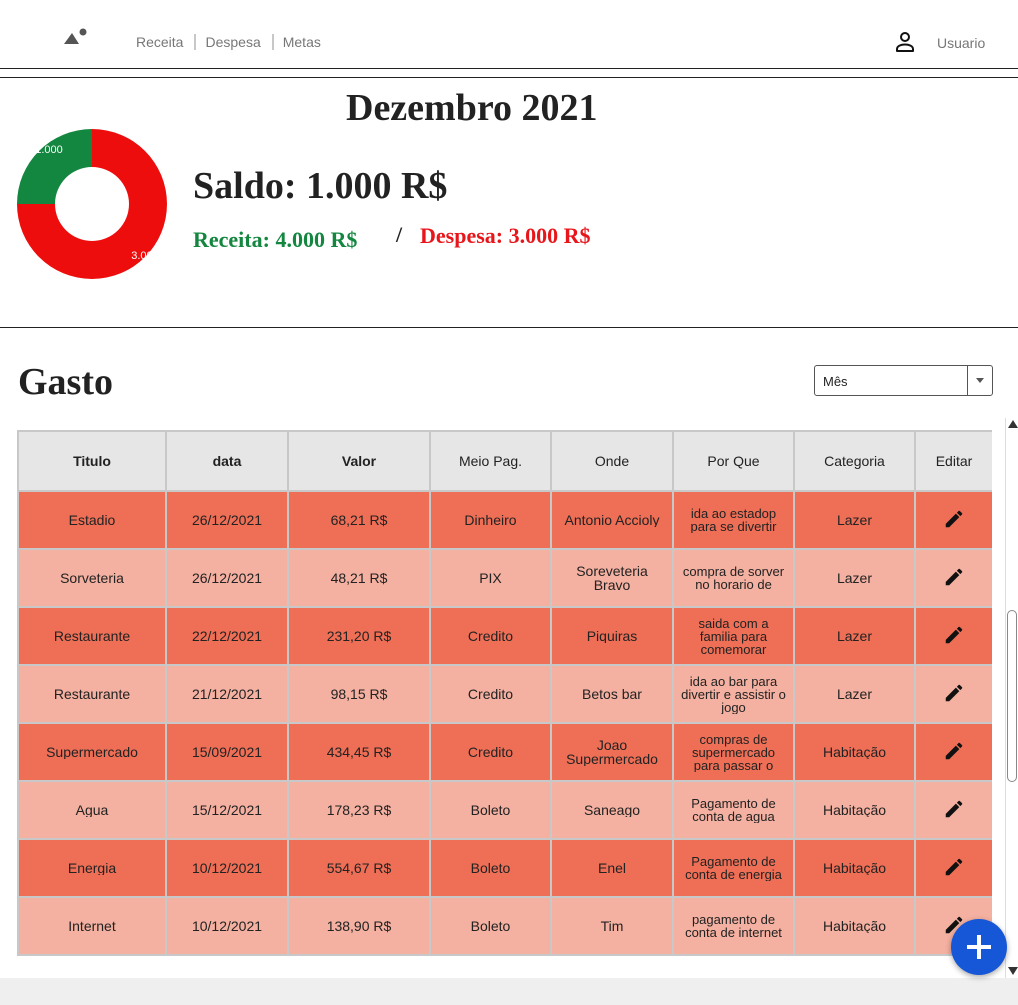 Image resolution: width=1018 pixels, height=1005 pixels. I want to click on cell-valor: 554,67 R$, so click(359, 868).